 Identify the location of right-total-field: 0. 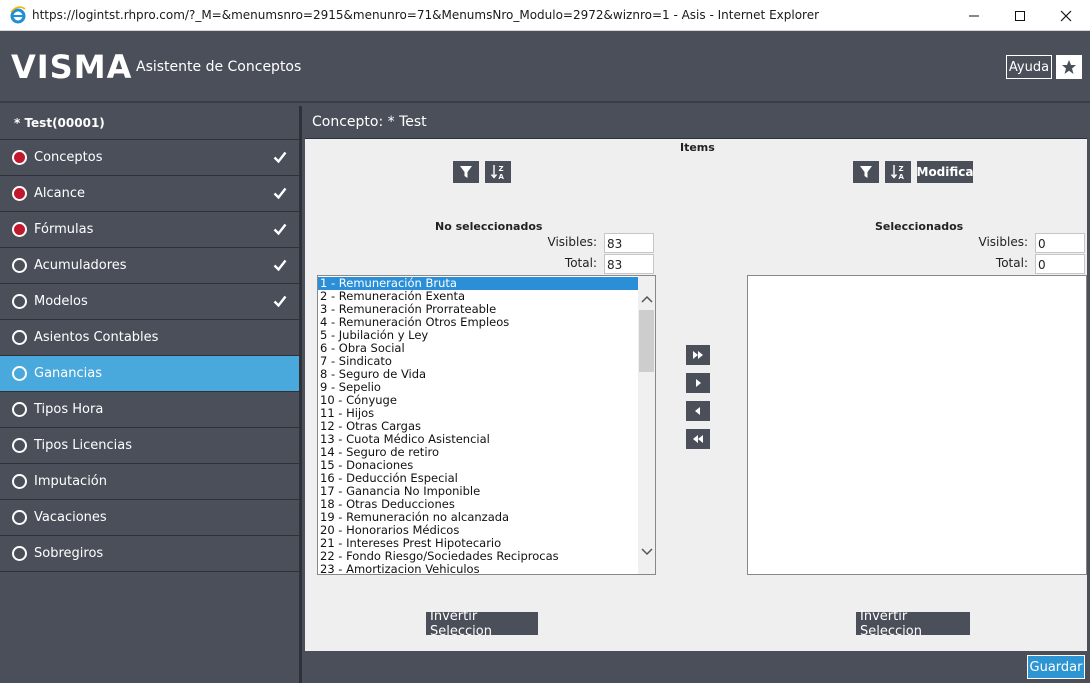
(1060, 264).